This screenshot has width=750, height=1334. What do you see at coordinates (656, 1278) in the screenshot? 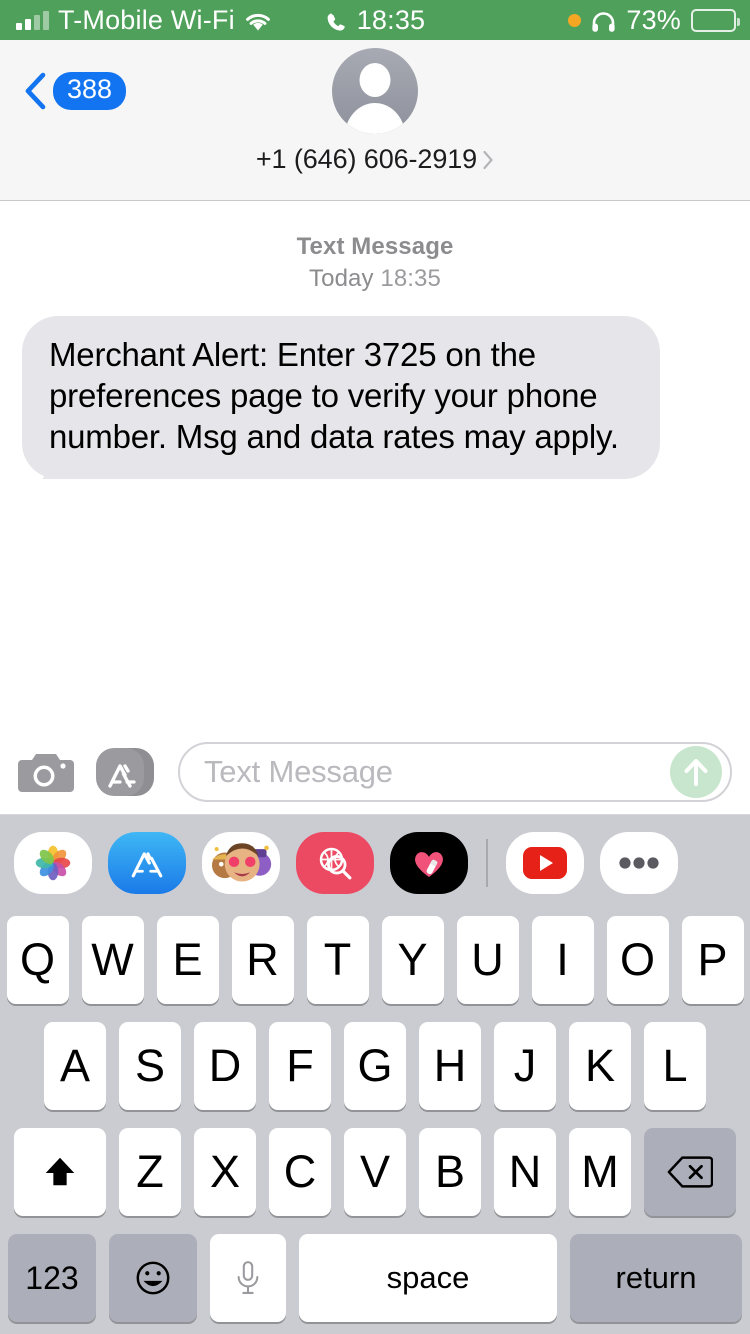
I see `return-key: return` at bounding box center [656, 1278].